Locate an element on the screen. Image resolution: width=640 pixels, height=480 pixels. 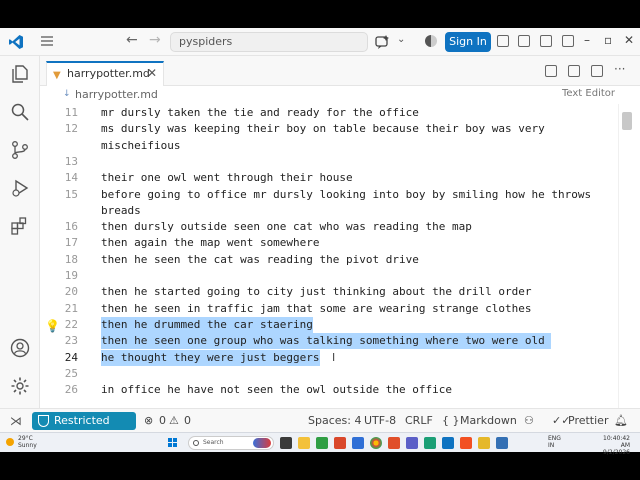
extensions-icon is located at coordinates (20, 226).